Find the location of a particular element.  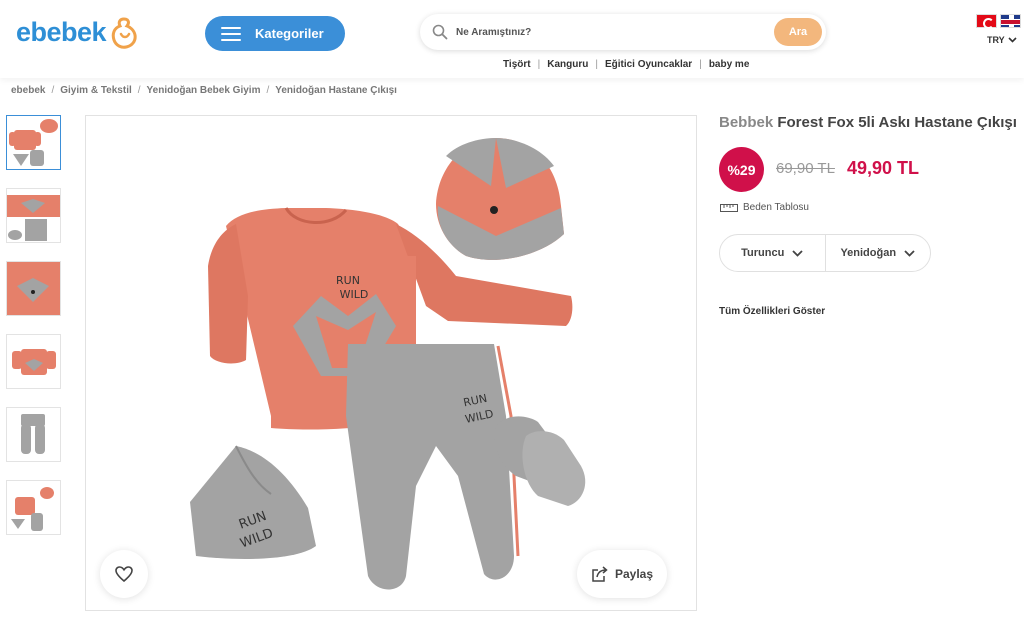

old-price: 69,90 TL is located at coordinates (805, 168).